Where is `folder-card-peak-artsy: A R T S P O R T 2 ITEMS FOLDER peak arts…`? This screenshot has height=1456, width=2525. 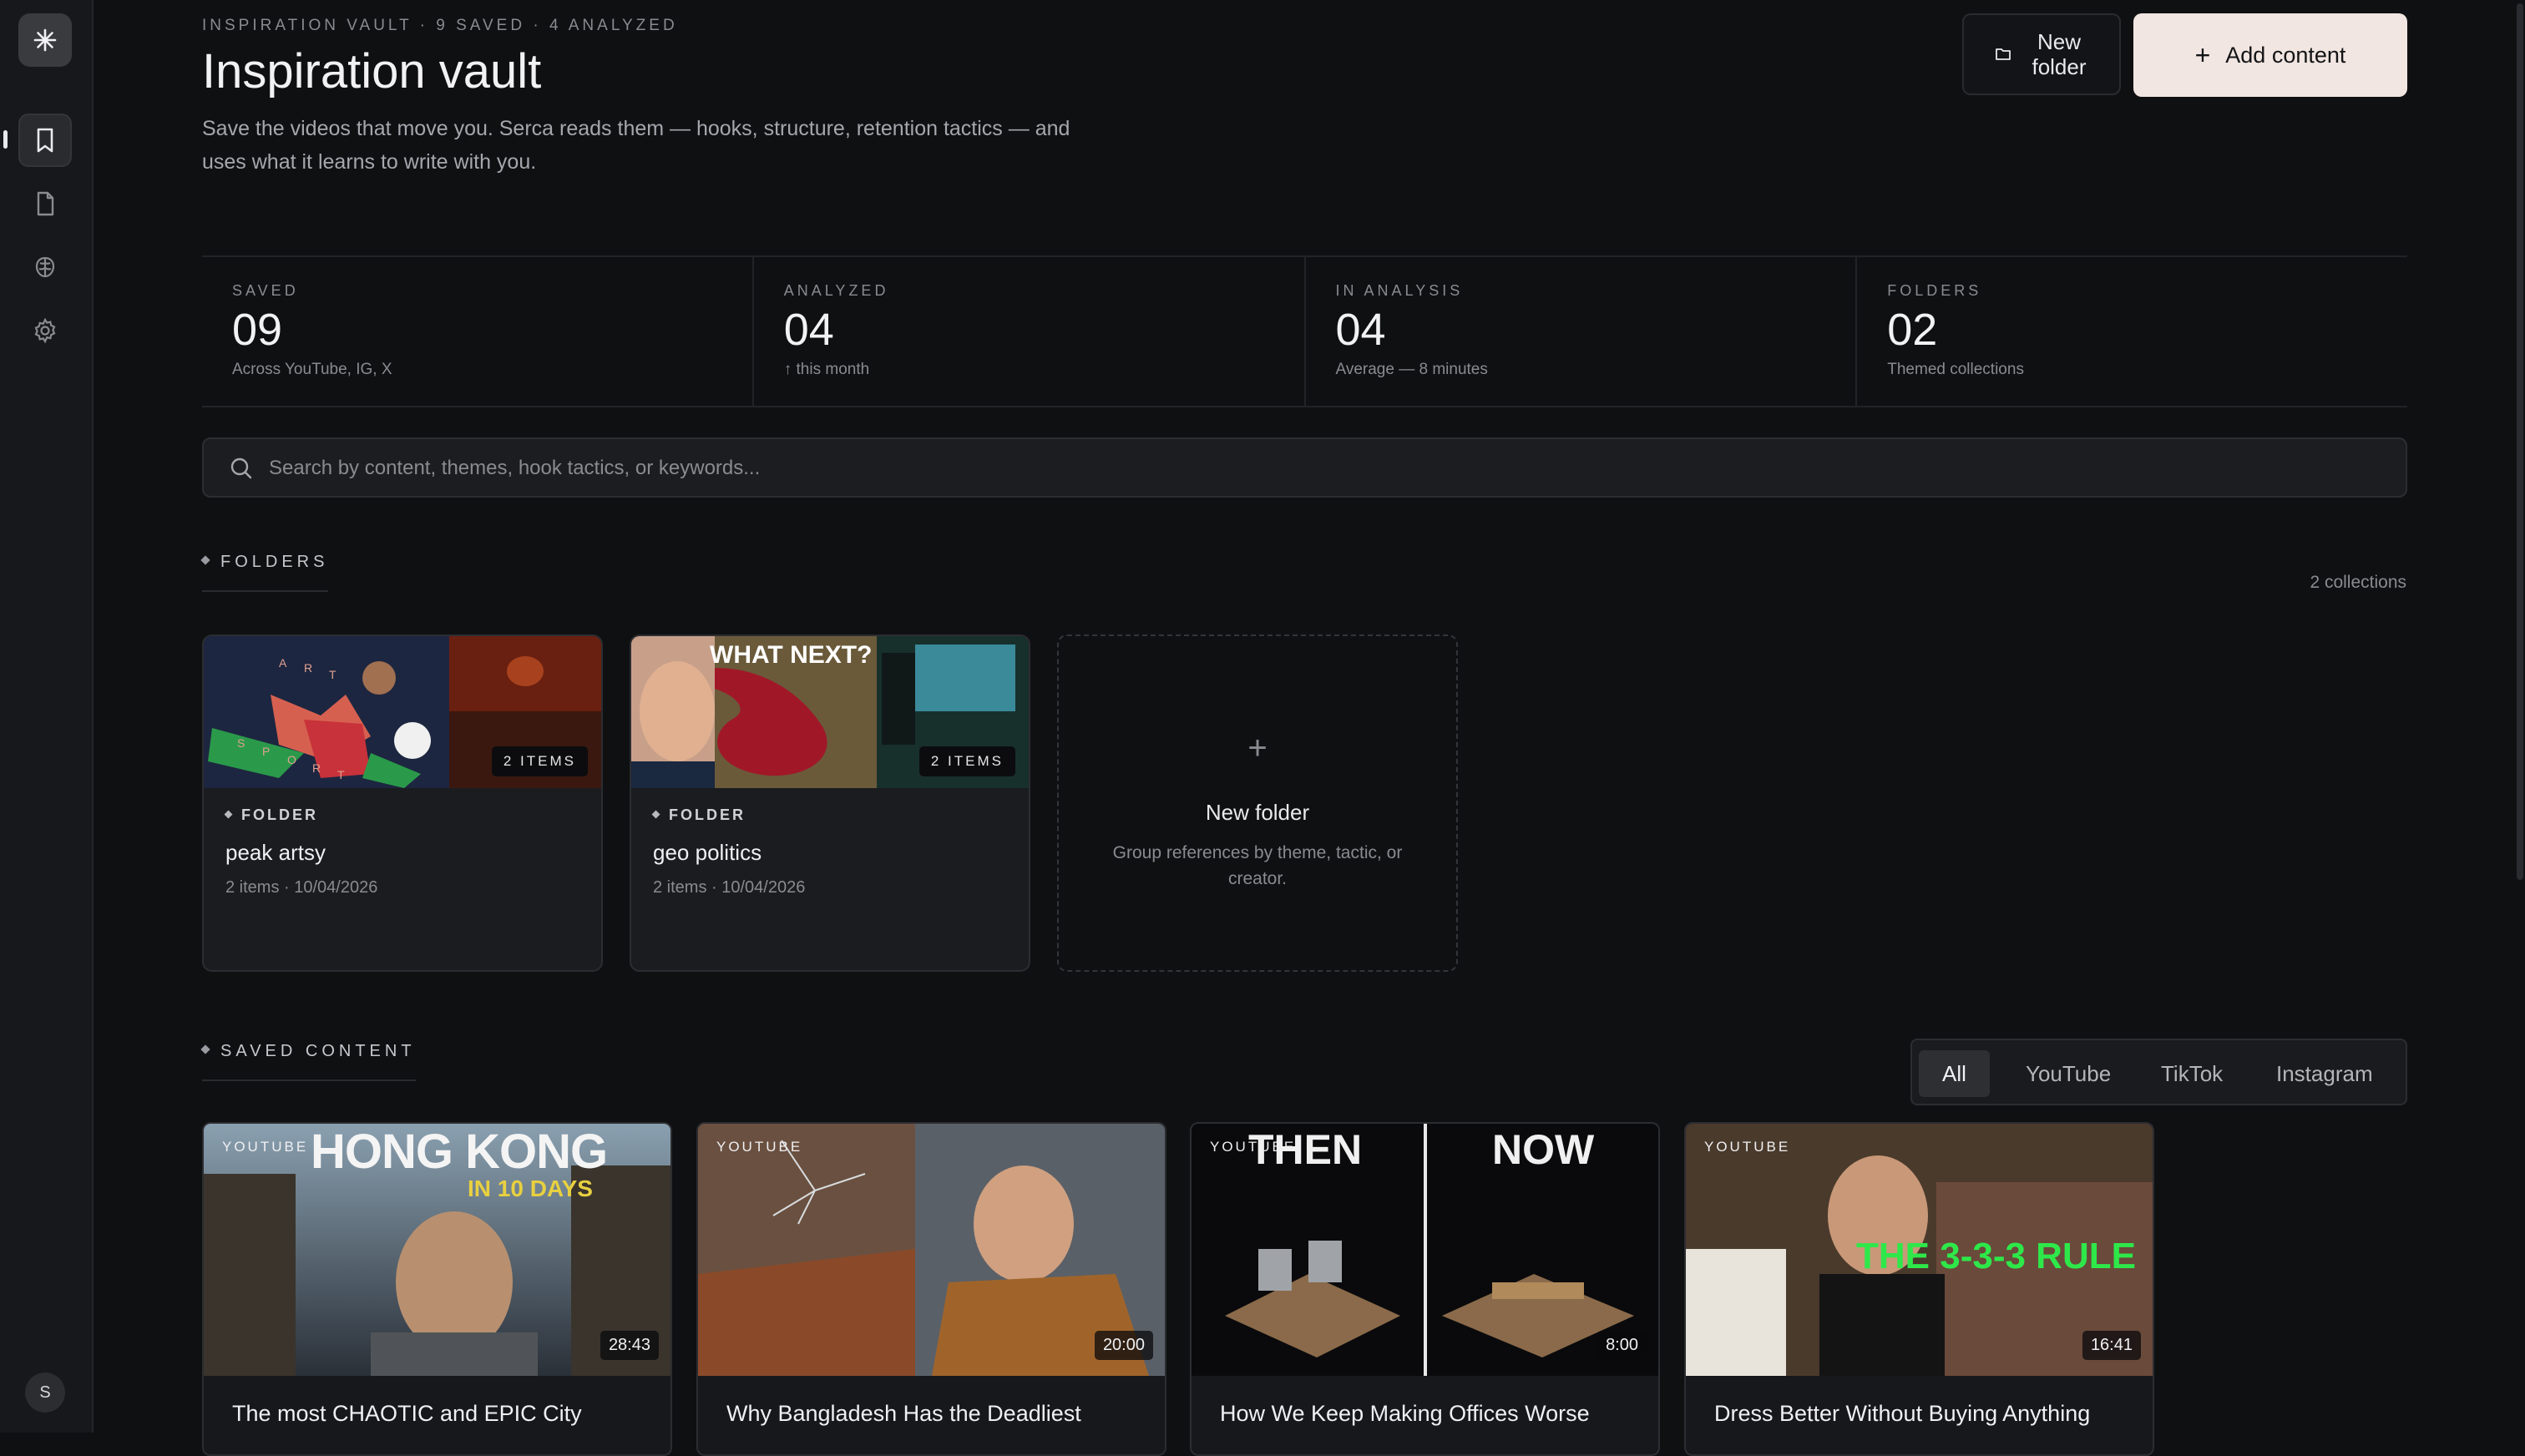
folder-card-peak-artsy: A R T S P O R T 2 ITEMS FOLDER peak arts… is located at coordinates (402, 803).